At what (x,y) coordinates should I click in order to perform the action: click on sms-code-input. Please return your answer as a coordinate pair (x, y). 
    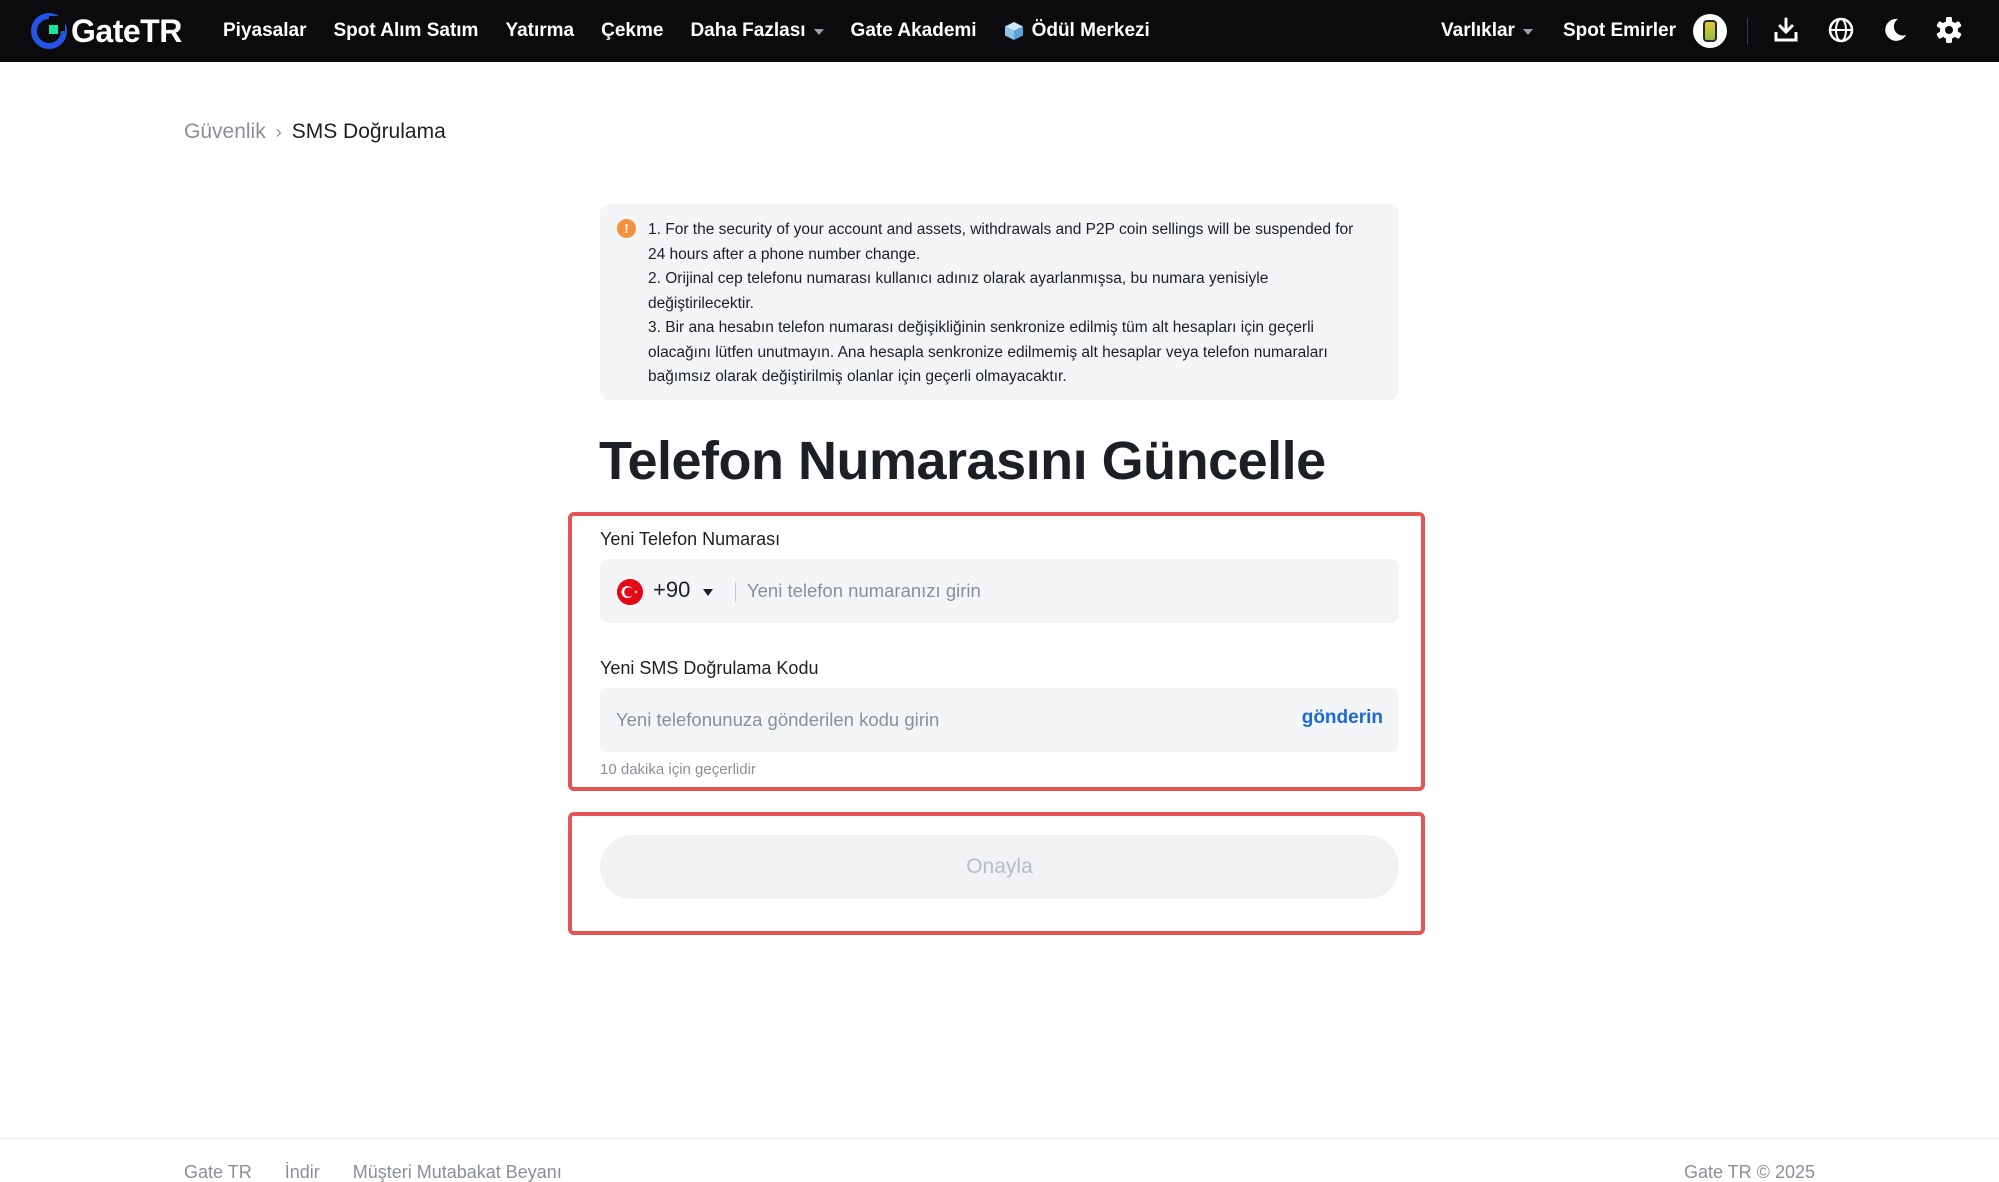
    Looking at the image, I should click on (936, 720).